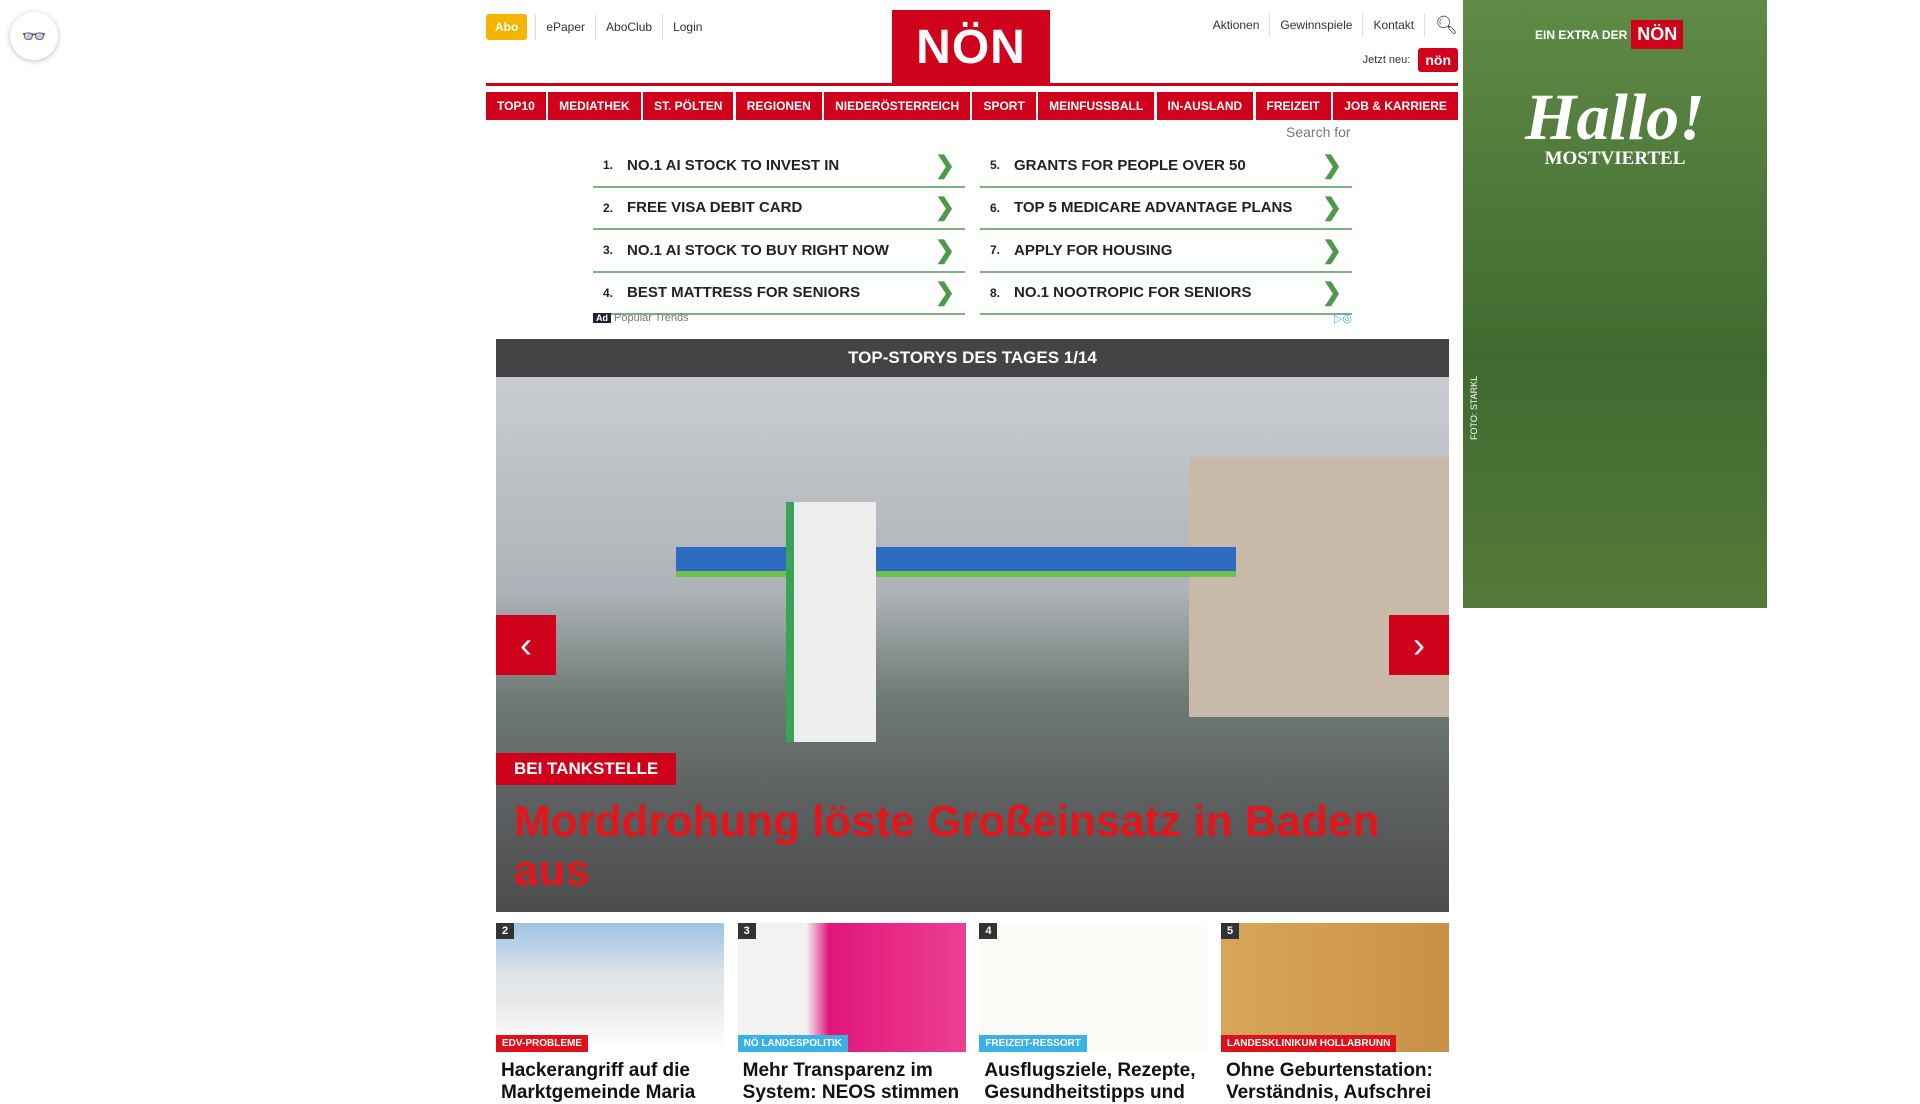 The height and width of the screenshot is (1104, 1920). What do you see at coordinates (744, 293) in the screenshot?
I see `ad-text: BEST MATTRESS FOR SENIORS` at bounding box center [744, 293].